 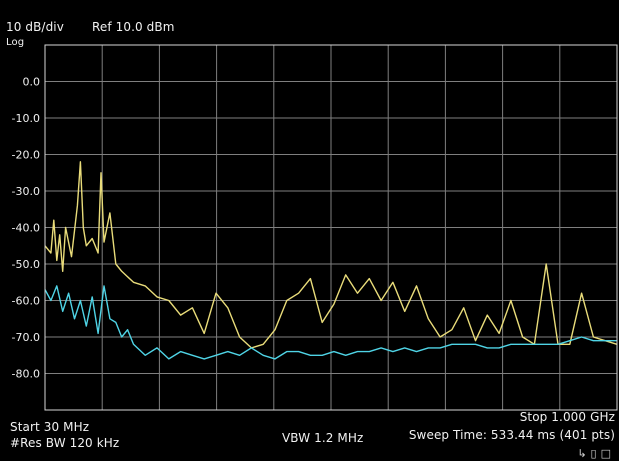 What do you see at coordinates (26, 118) in the screenshot?
I see `y-tick-label: -10.0` at bounding box center [26, 118].